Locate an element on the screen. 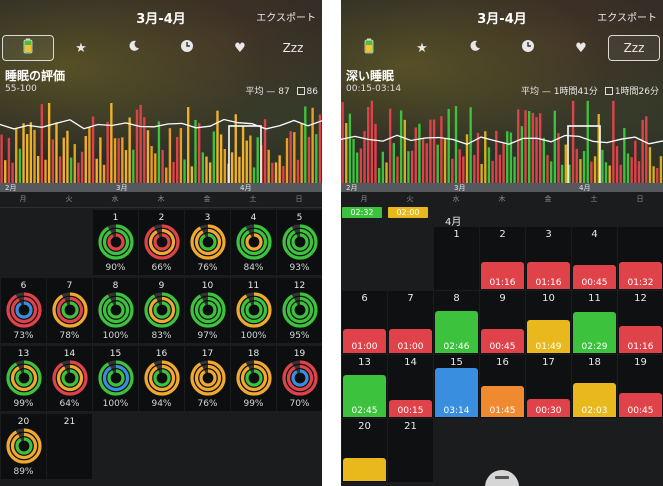 The width and height of the screenshot is (663, 486). calendar-day-cell: 10 97% is located at coordinates (207, 310).